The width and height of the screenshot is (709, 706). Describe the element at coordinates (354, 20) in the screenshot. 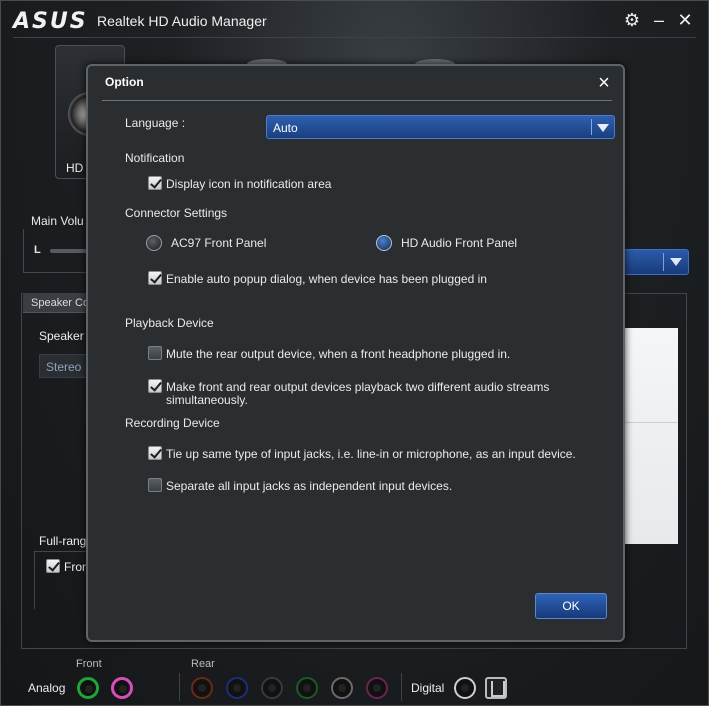

I see `title-bar: ASUS Realtek HD Audio Manager ⚙ – ✕` at that location.